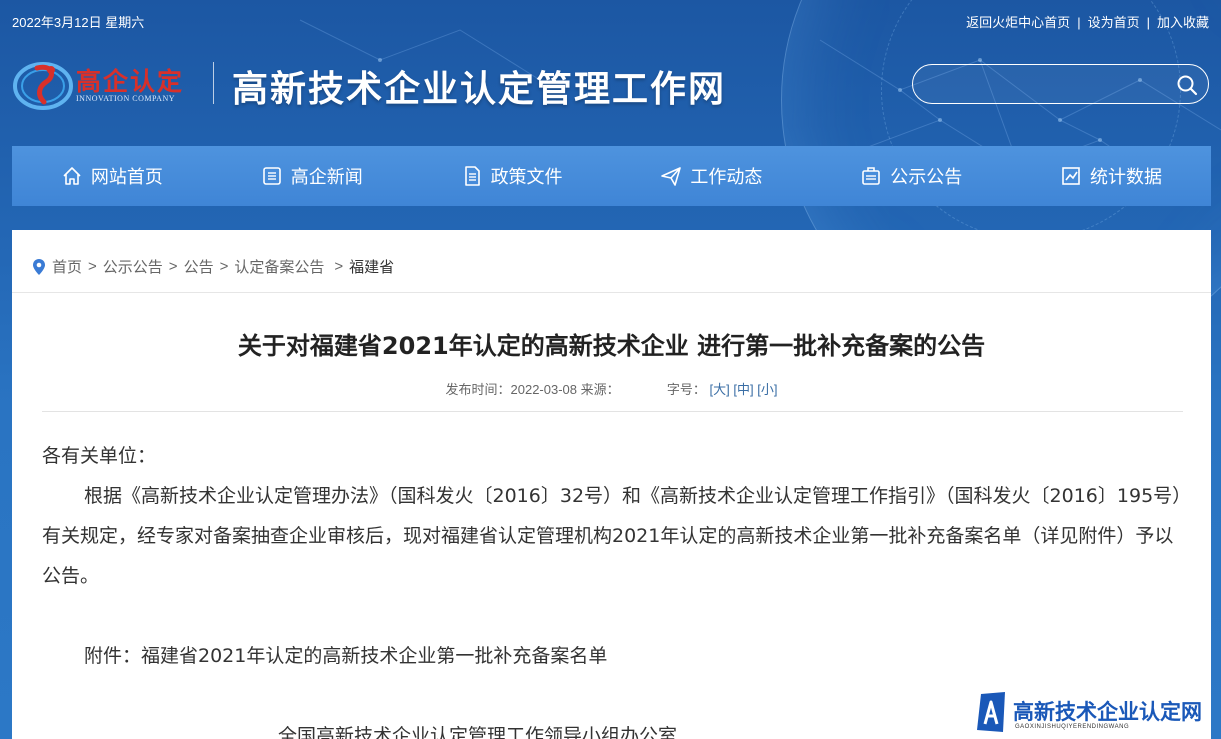 This screenshot has width=1221, height=739. What do you see at coordinates (544, 389) in the screenshot?
I see `publish-date: 2022-03-08` at bounding box center [544, 389].